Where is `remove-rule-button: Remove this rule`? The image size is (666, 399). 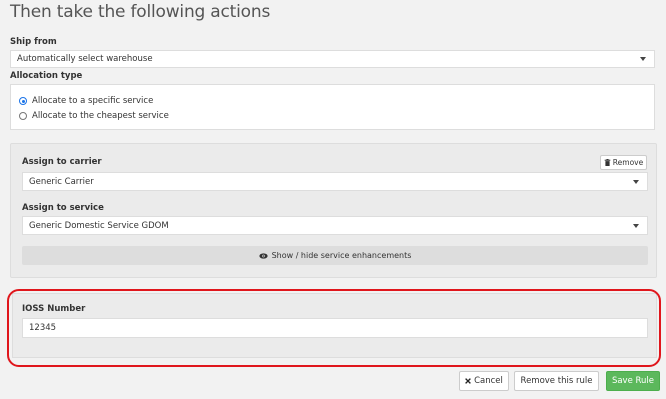
remove-rule-button: Remove this rule is located at coordinates (556, 381).